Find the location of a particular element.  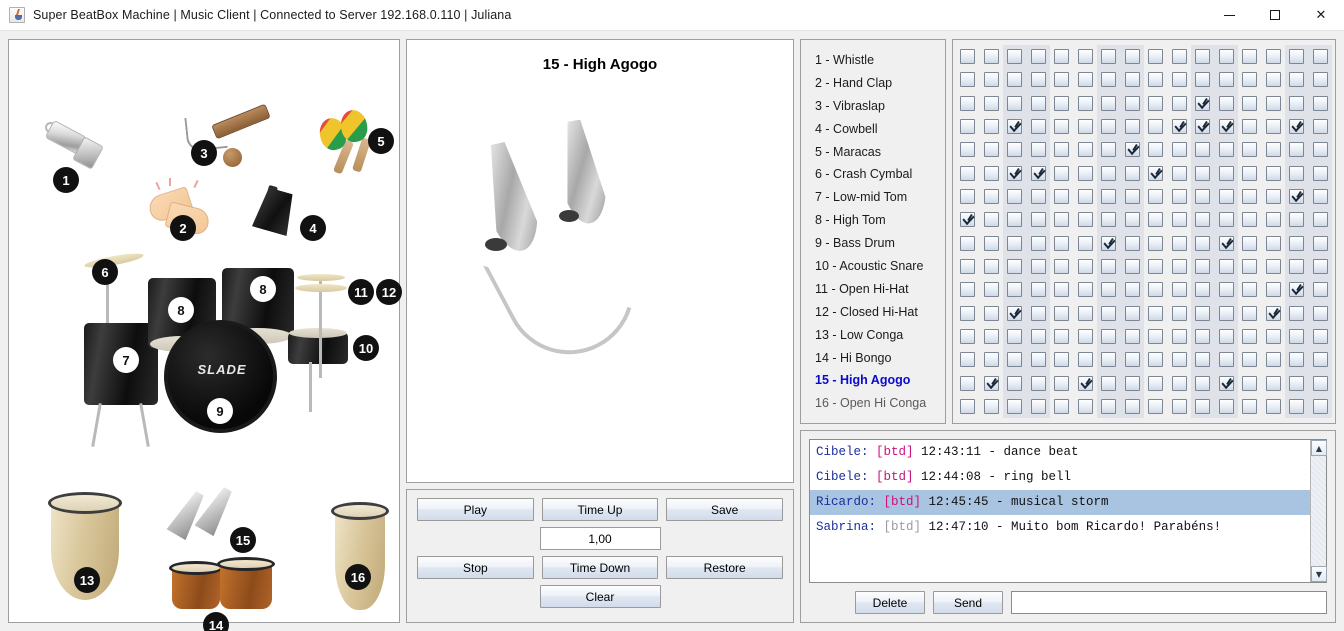

beat-checkbox-r4-c8 is located at coordinates (1132, 127).